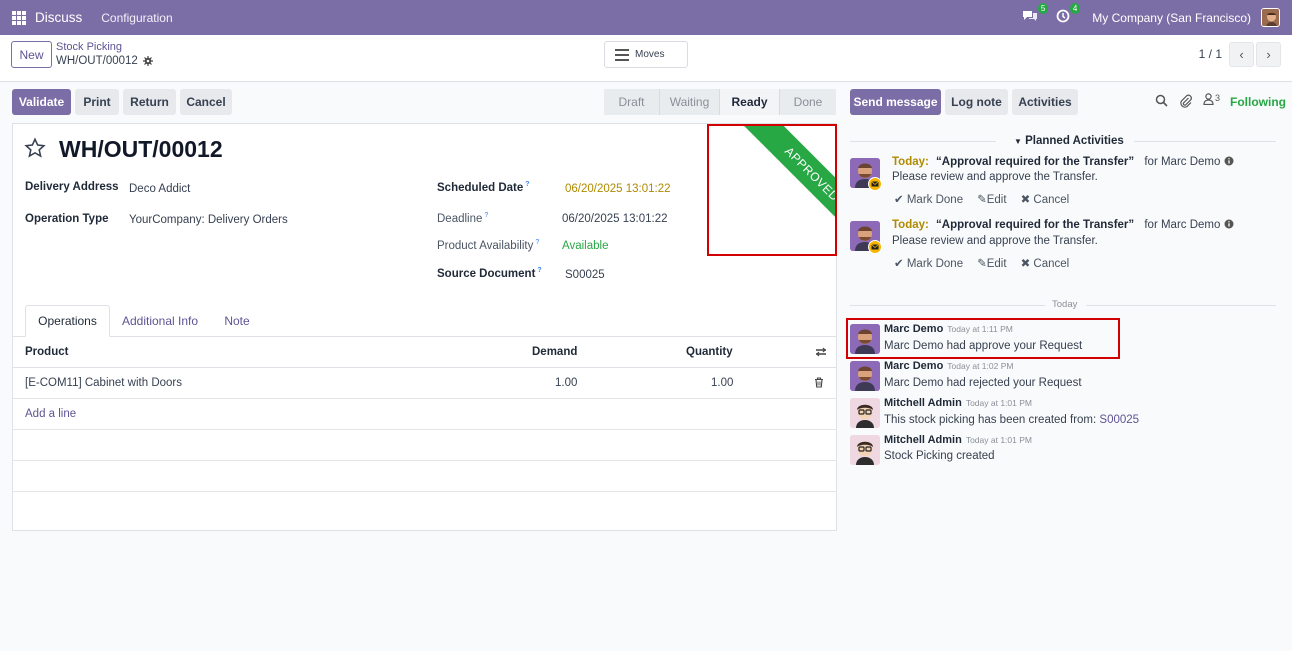 The image size is (1292, 651). I want to click on new-button: New, so click(31, 54).